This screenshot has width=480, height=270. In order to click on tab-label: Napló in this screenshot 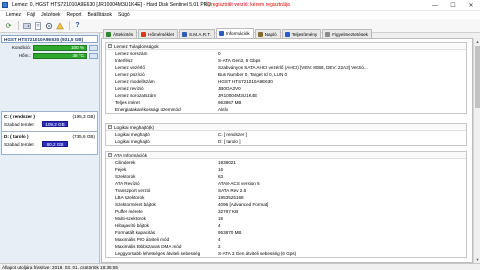, I will do `click(270, 34)`.